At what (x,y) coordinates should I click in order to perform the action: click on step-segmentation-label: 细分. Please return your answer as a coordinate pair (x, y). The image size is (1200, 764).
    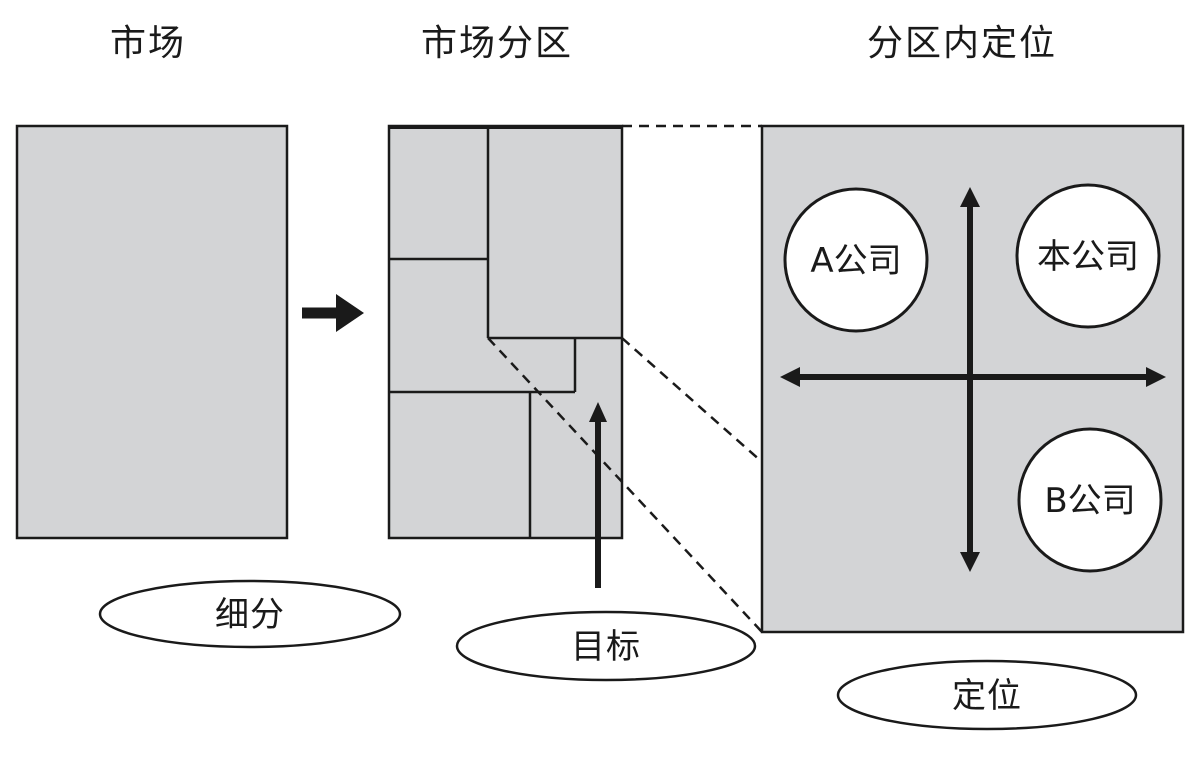
    Looking at the image, I should click on (250, 615).